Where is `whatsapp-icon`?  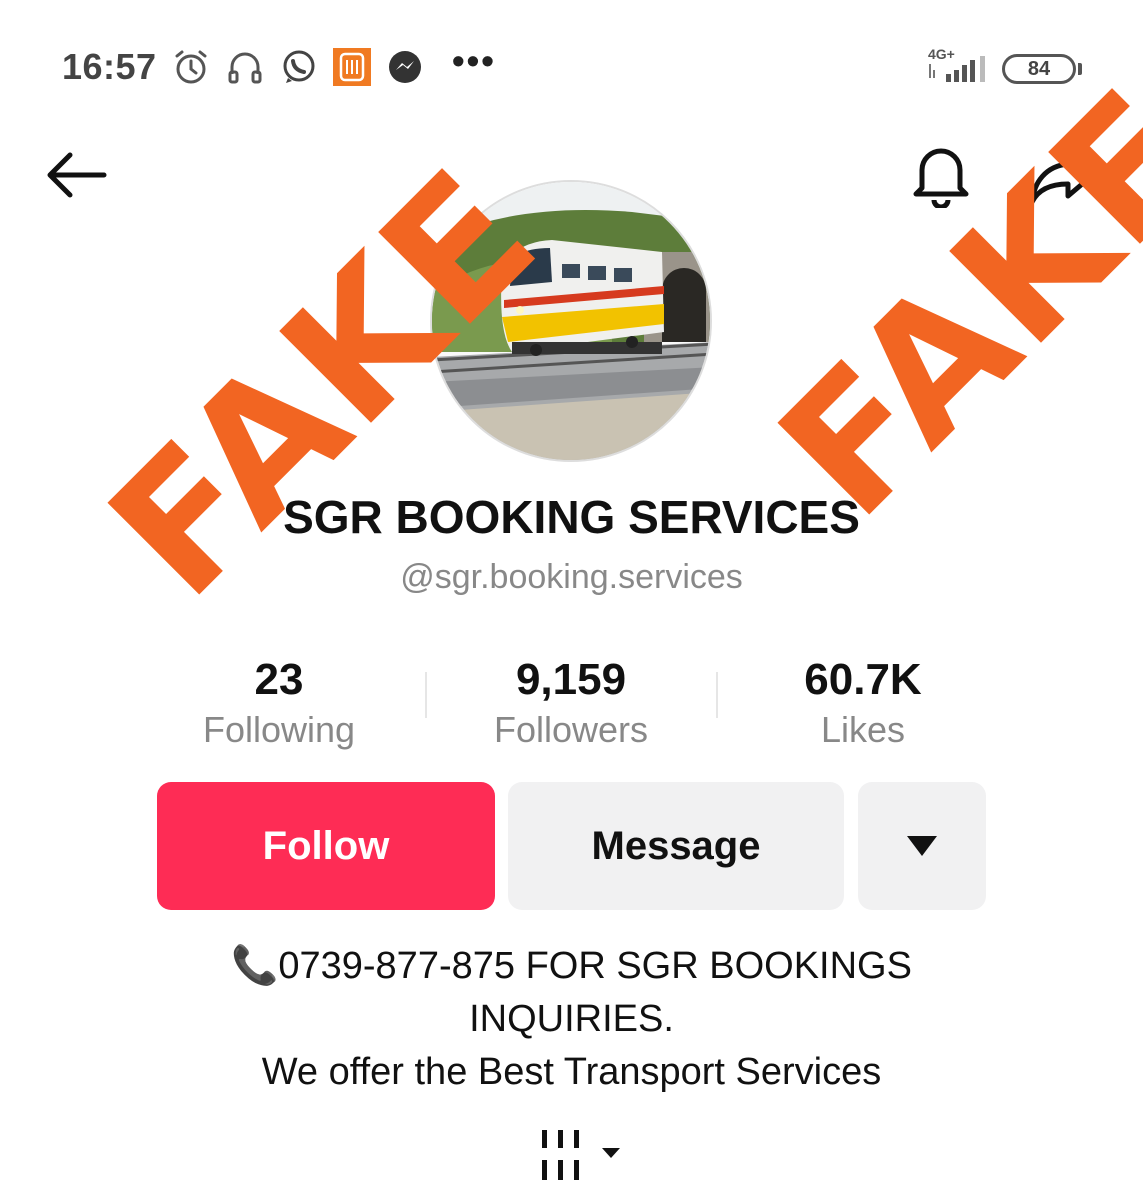 whatsapp-icon is located at coordinates (299, 66).